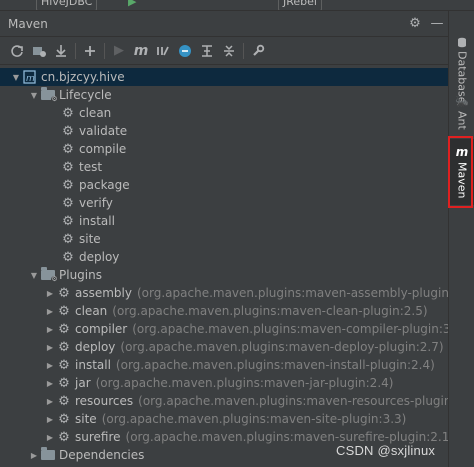  I want to click on run-config-tab: HiveJDBC, so click(67, 5).